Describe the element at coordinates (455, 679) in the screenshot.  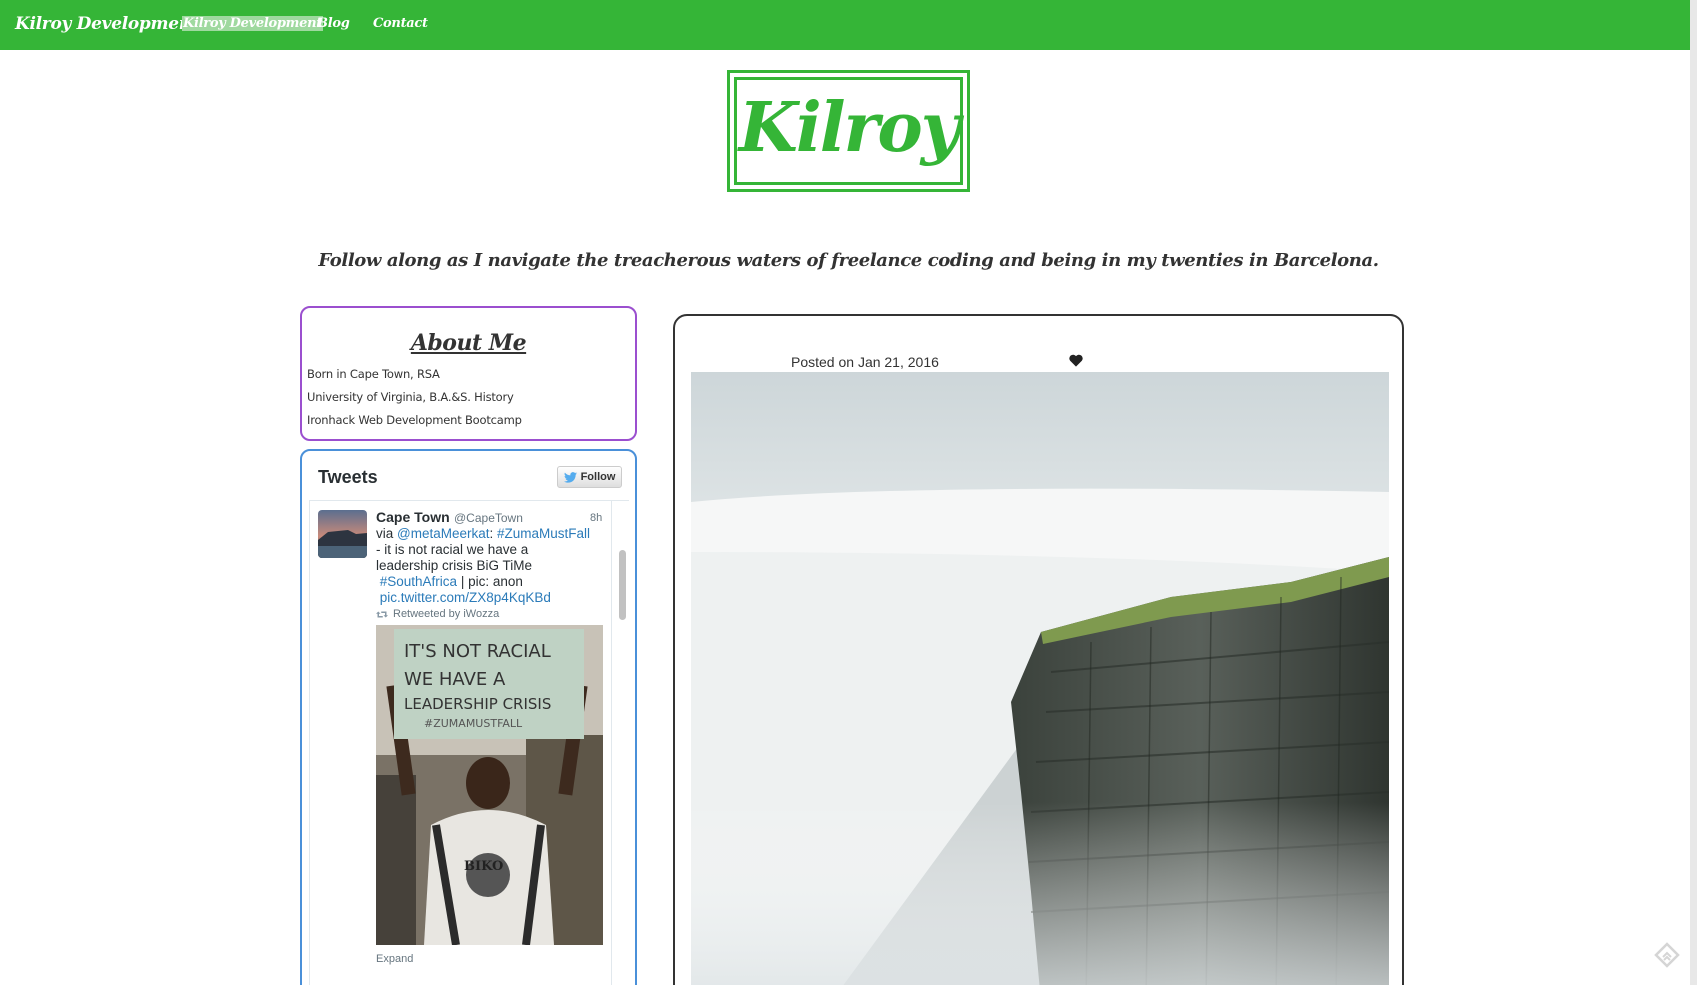
I see `sign-line: WE HAVE A` at that location.